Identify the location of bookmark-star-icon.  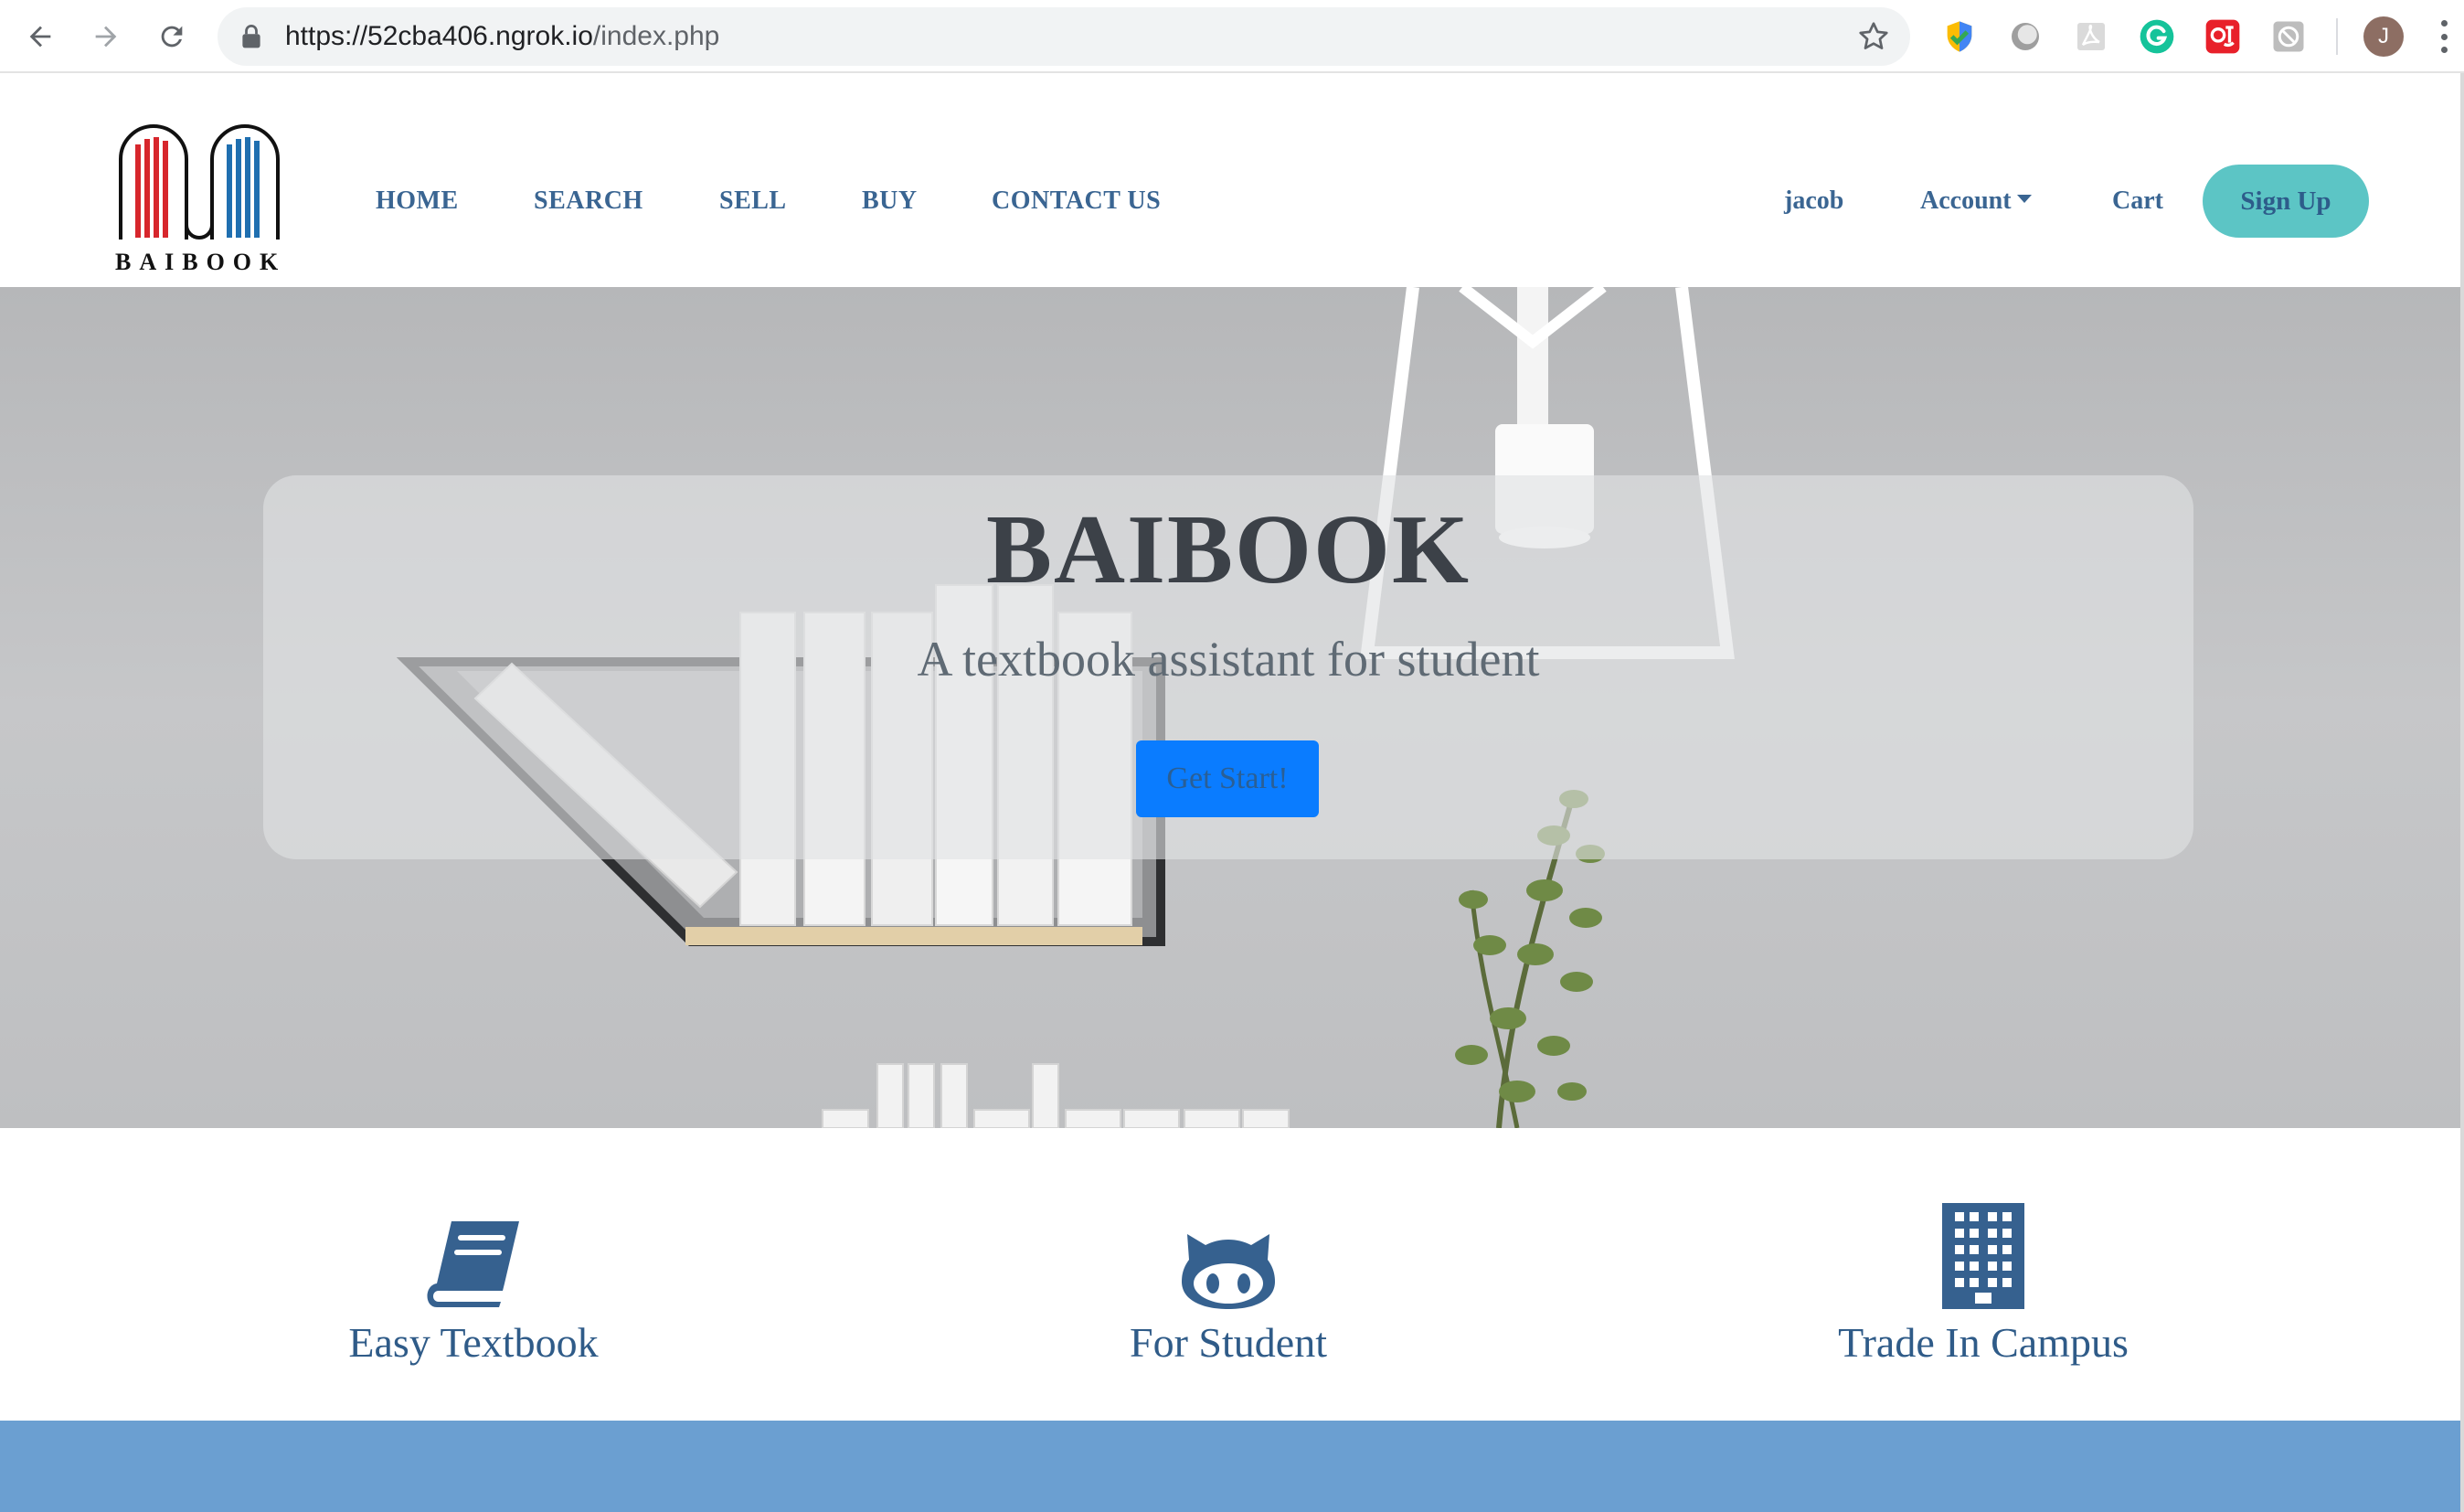
(1873, 39).